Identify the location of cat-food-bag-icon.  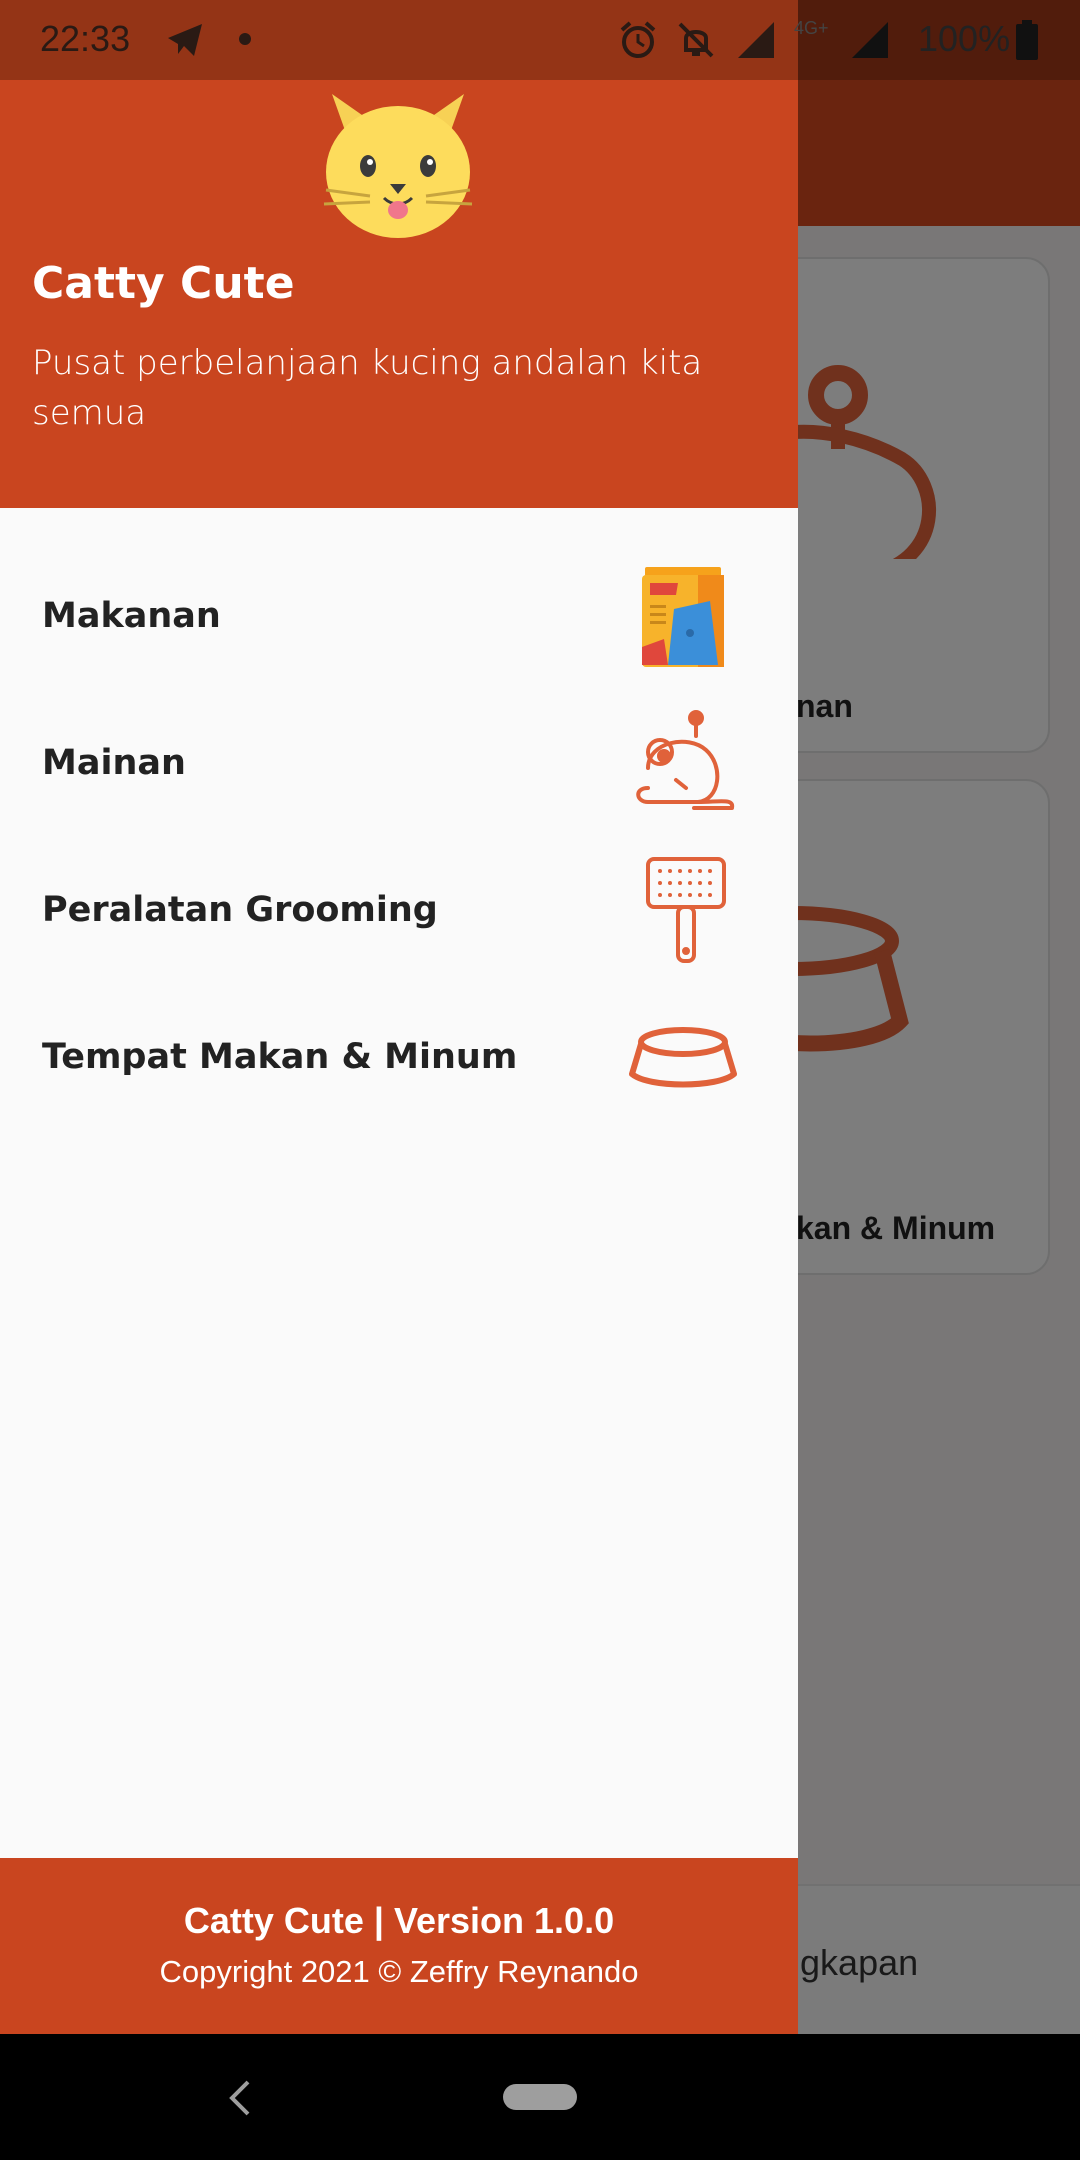
(683, 616).